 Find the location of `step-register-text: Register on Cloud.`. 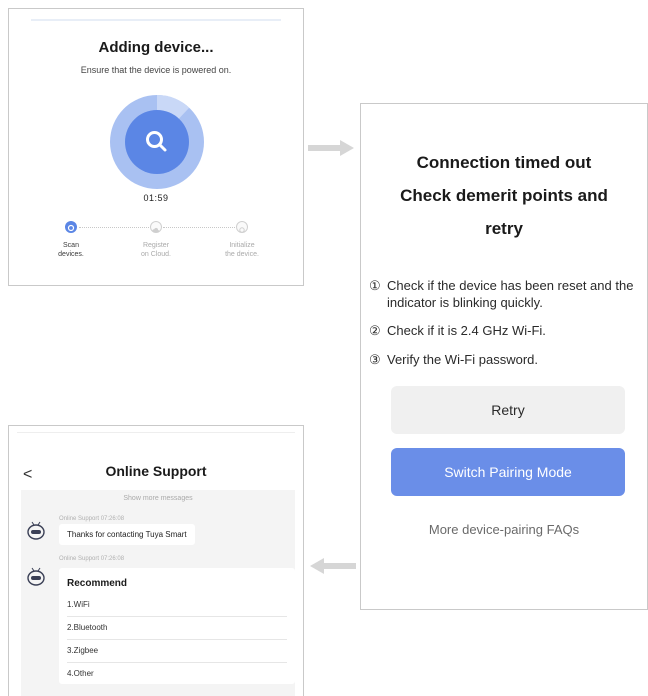

step-register-text: Register on Cloud. is located at coordinates (156, 250).